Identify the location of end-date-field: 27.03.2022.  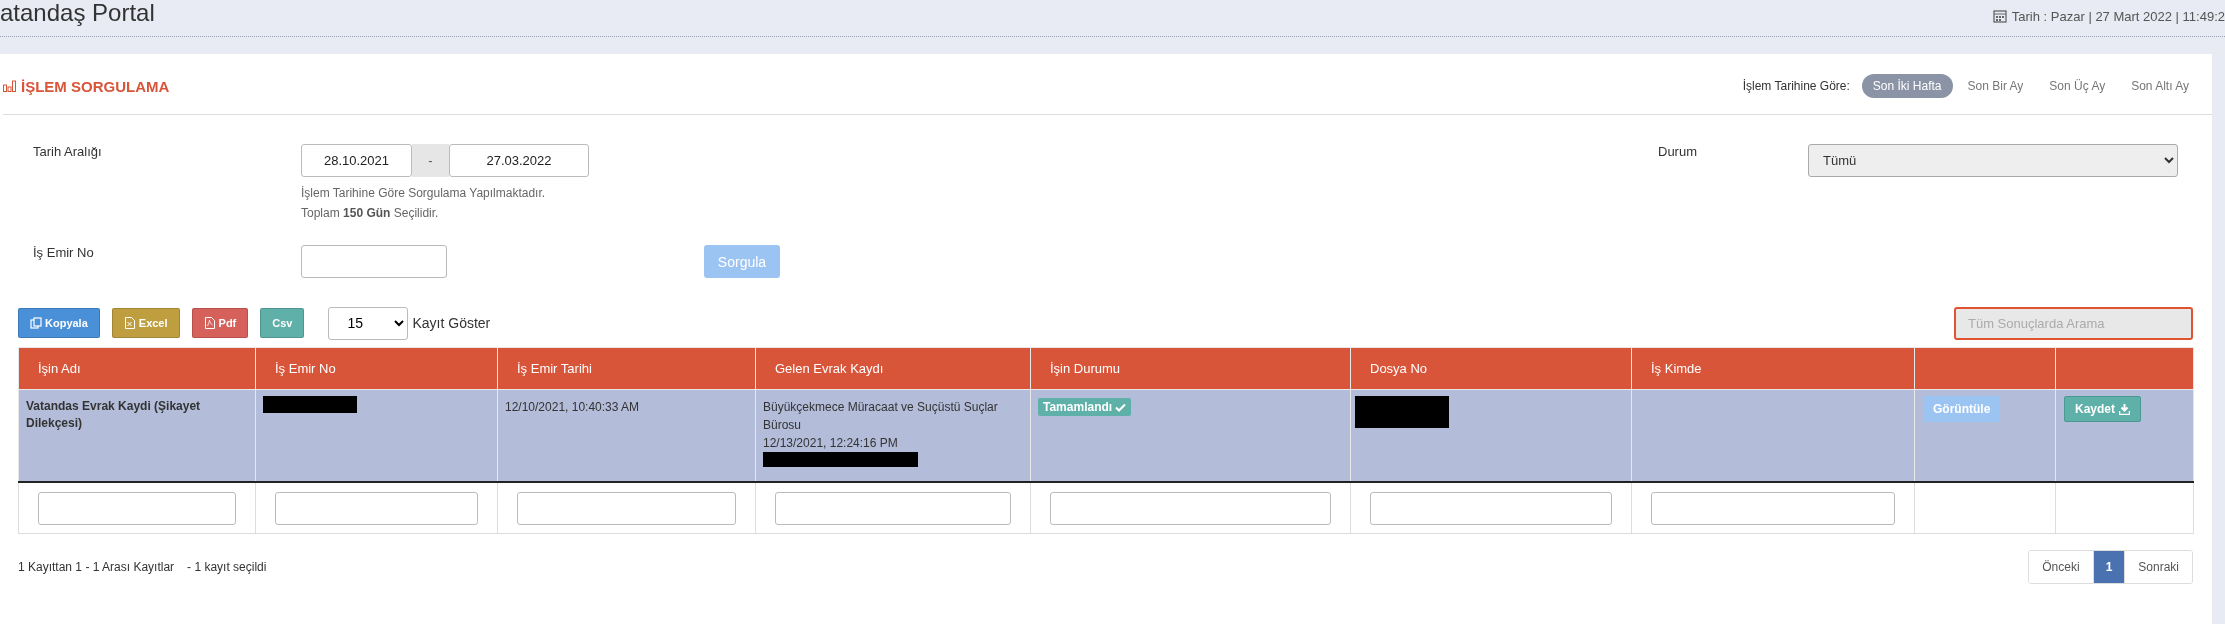
(519, 160).